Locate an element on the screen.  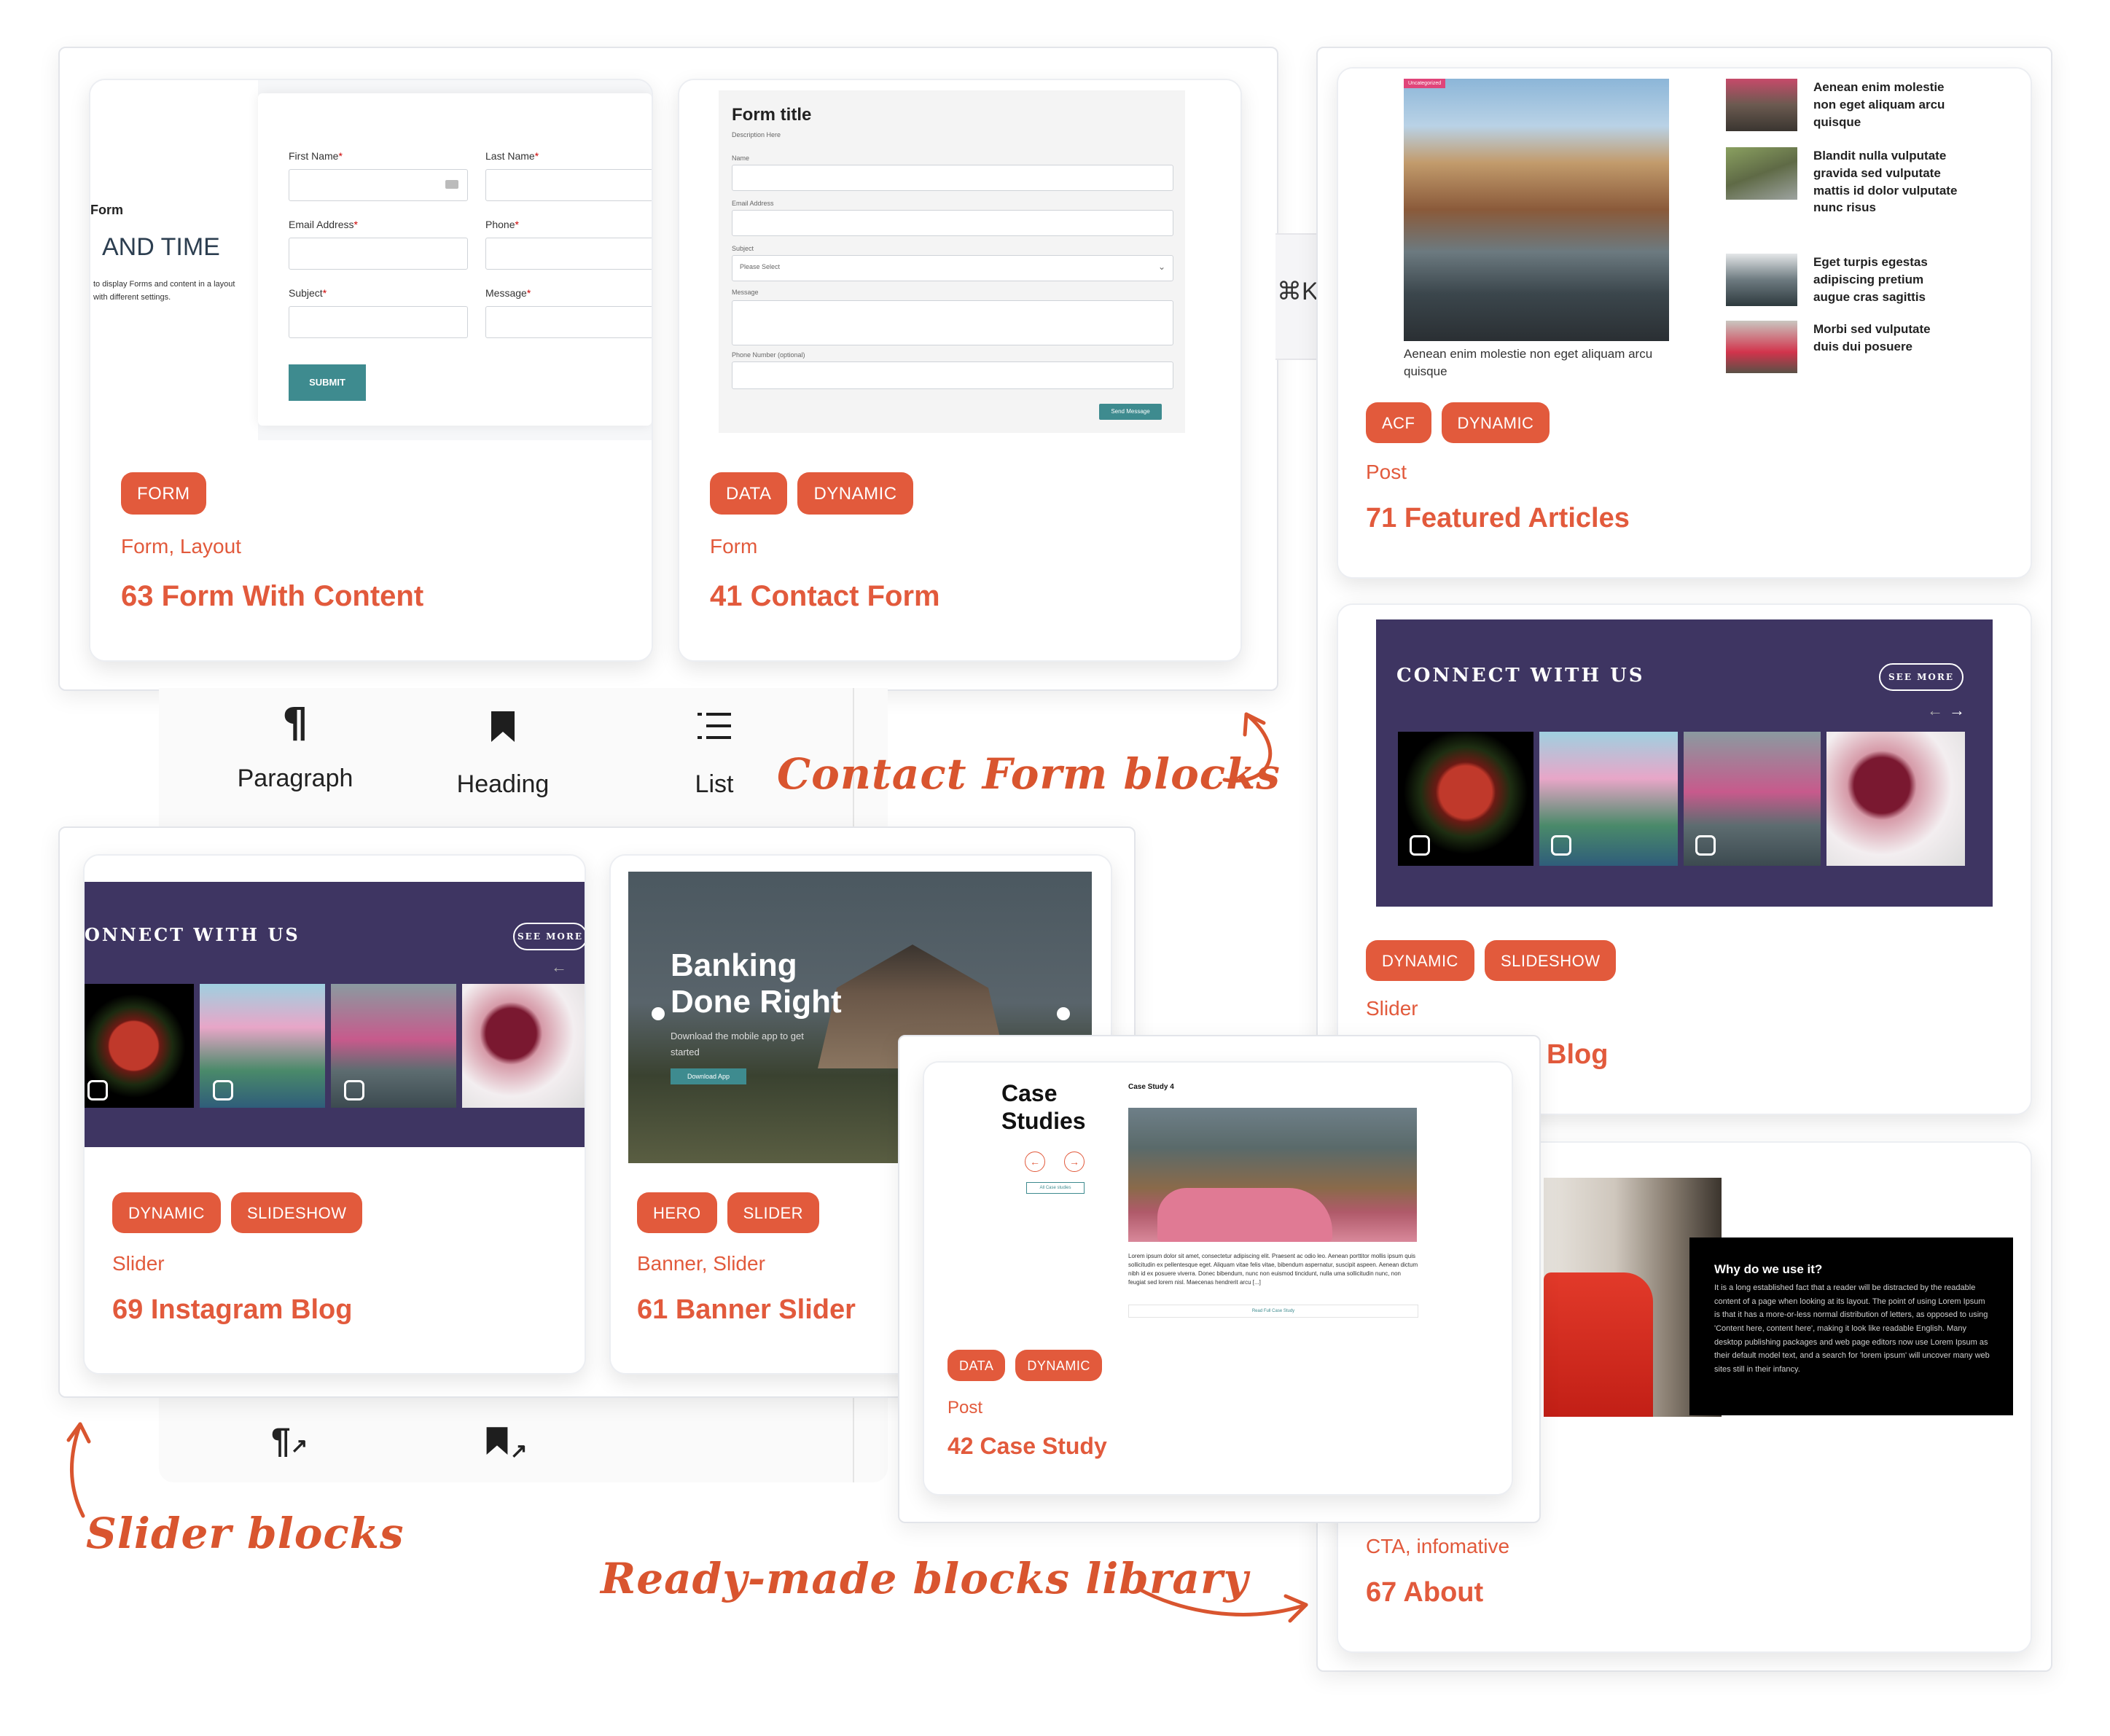
bookmark-icon is located at coordinates (503, 726).